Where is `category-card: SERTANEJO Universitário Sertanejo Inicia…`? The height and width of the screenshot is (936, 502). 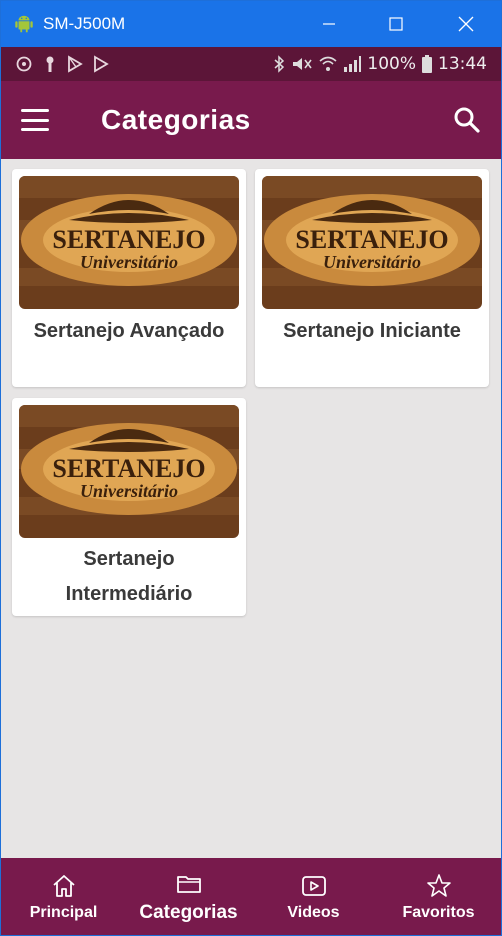
category-card: SERTANEJO Universitário Sertanejo Inicia… is located at coordinates (372, 278).